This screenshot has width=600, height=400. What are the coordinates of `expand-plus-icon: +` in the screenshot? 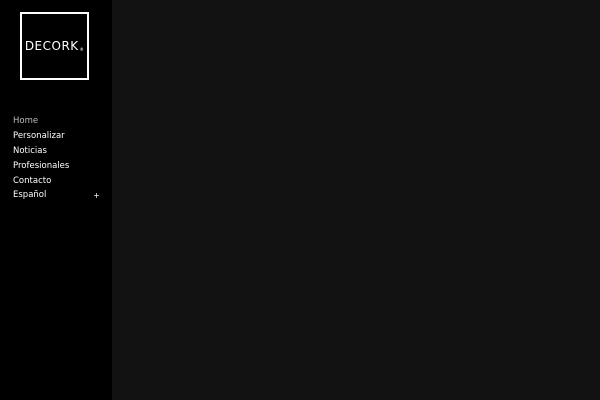 It's located at (96, 195).